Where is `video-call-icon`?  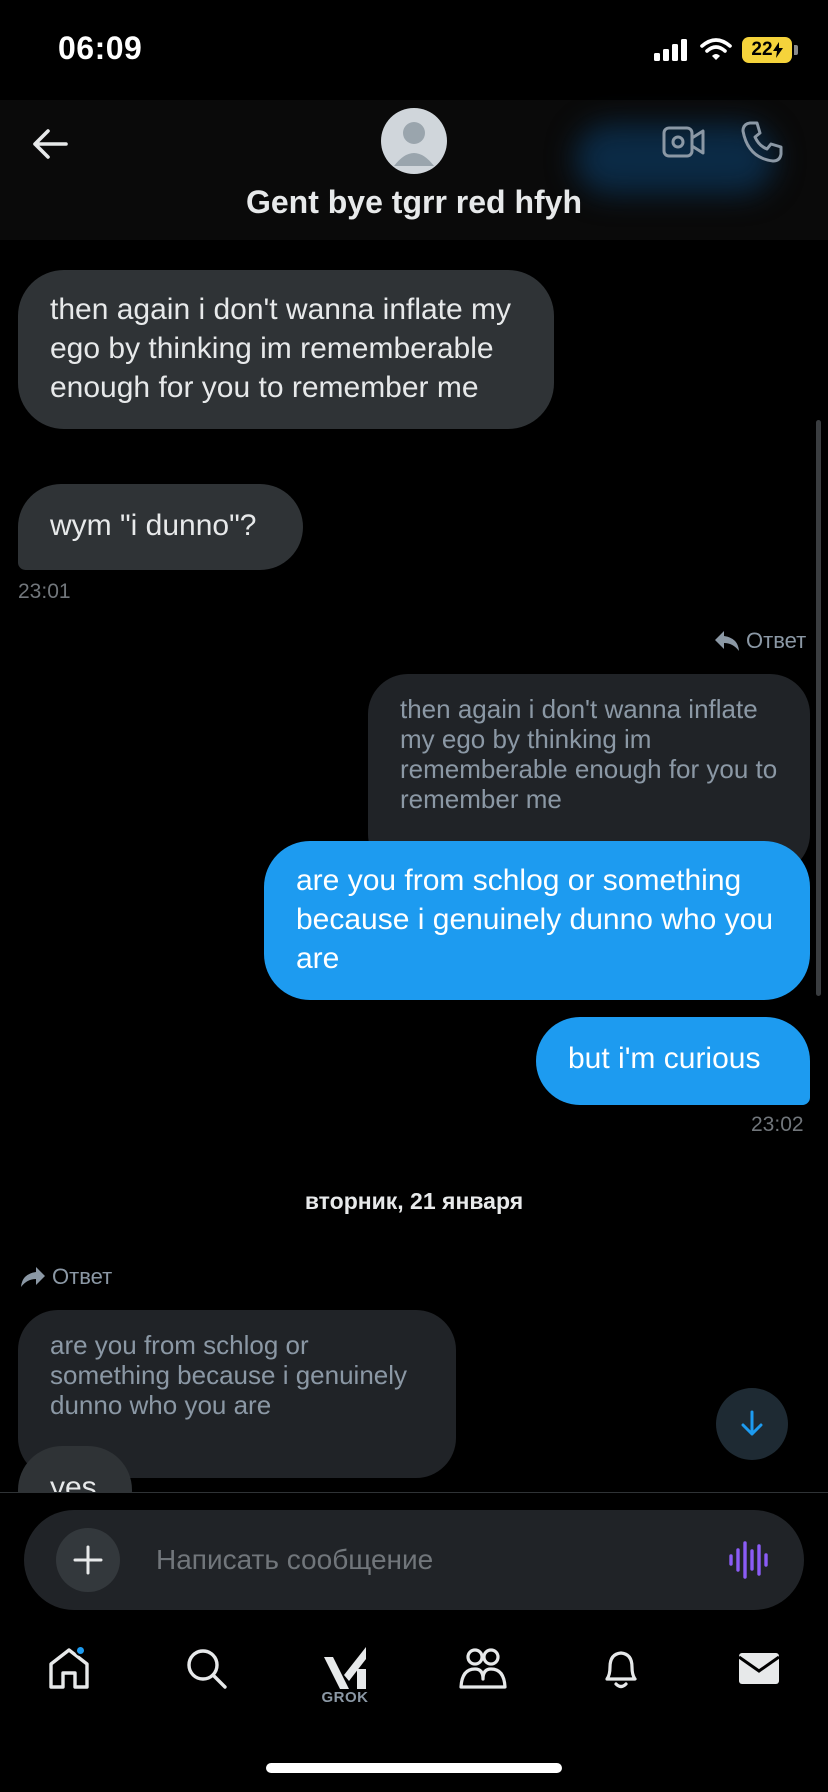 video-call-icon is located at coordinates (683, 142).